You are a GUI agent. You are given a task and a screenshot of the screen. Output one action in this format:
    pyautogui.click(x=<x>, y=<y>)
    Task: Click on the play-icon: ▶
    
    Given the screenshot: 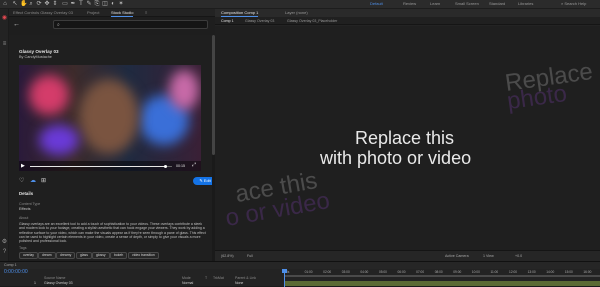 What is the action you would take?
    pyautogui.click(x=23, y=166)
    